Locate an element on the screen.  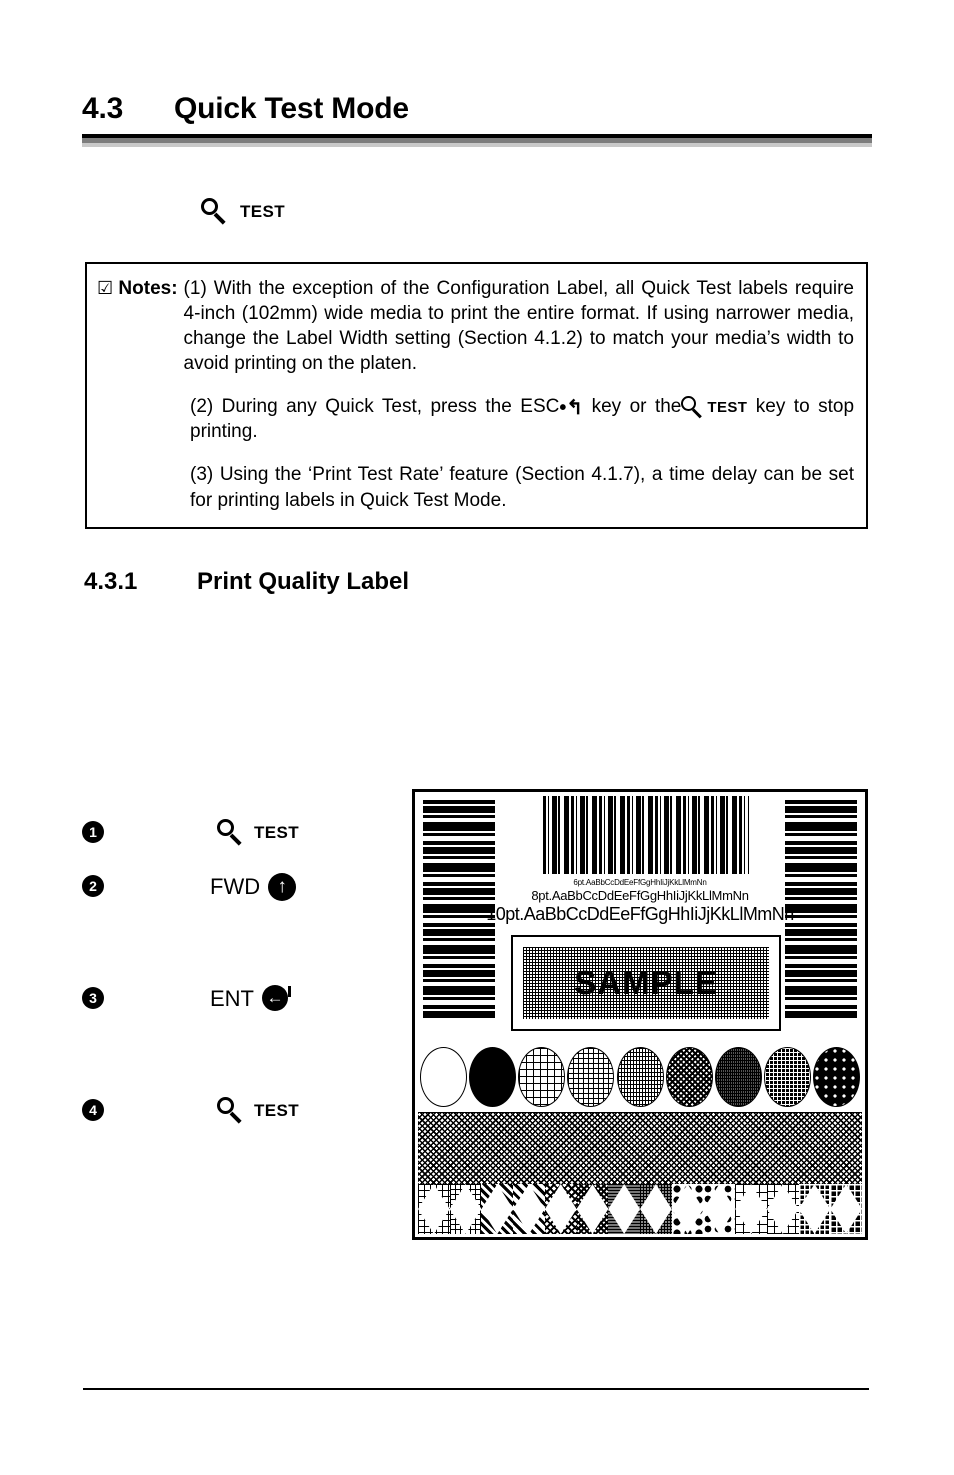
step-bullet-2: 2 is located at coordinates (96, 887).